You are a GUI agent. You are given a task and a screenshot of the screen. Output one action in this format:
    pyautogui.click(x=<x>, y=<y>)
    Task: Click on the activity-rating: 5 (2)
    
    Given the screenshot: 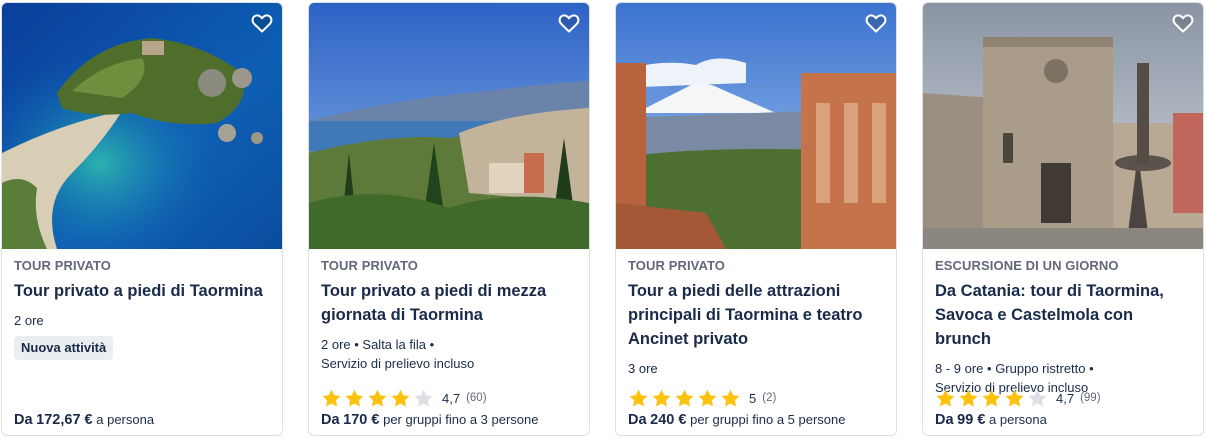 What is the action you would take?
    pyautogui.click(x=702, y=398)
    